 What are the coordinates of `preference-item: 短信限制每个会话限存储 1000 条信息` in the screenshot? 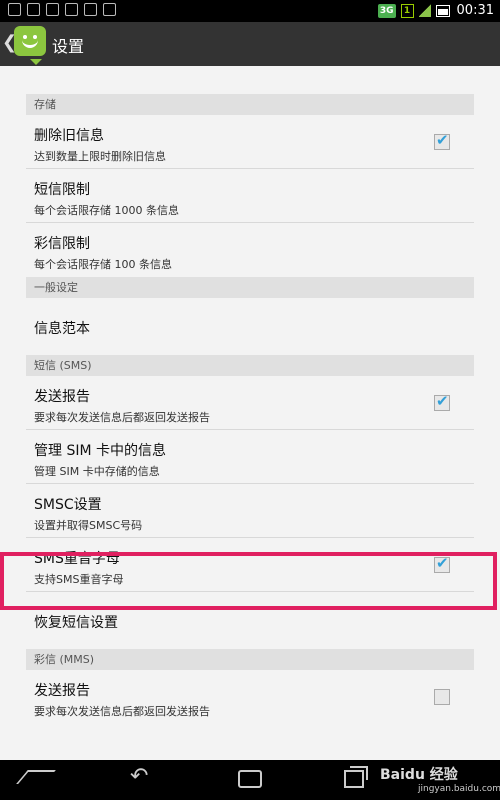 It's located at (250, 196).